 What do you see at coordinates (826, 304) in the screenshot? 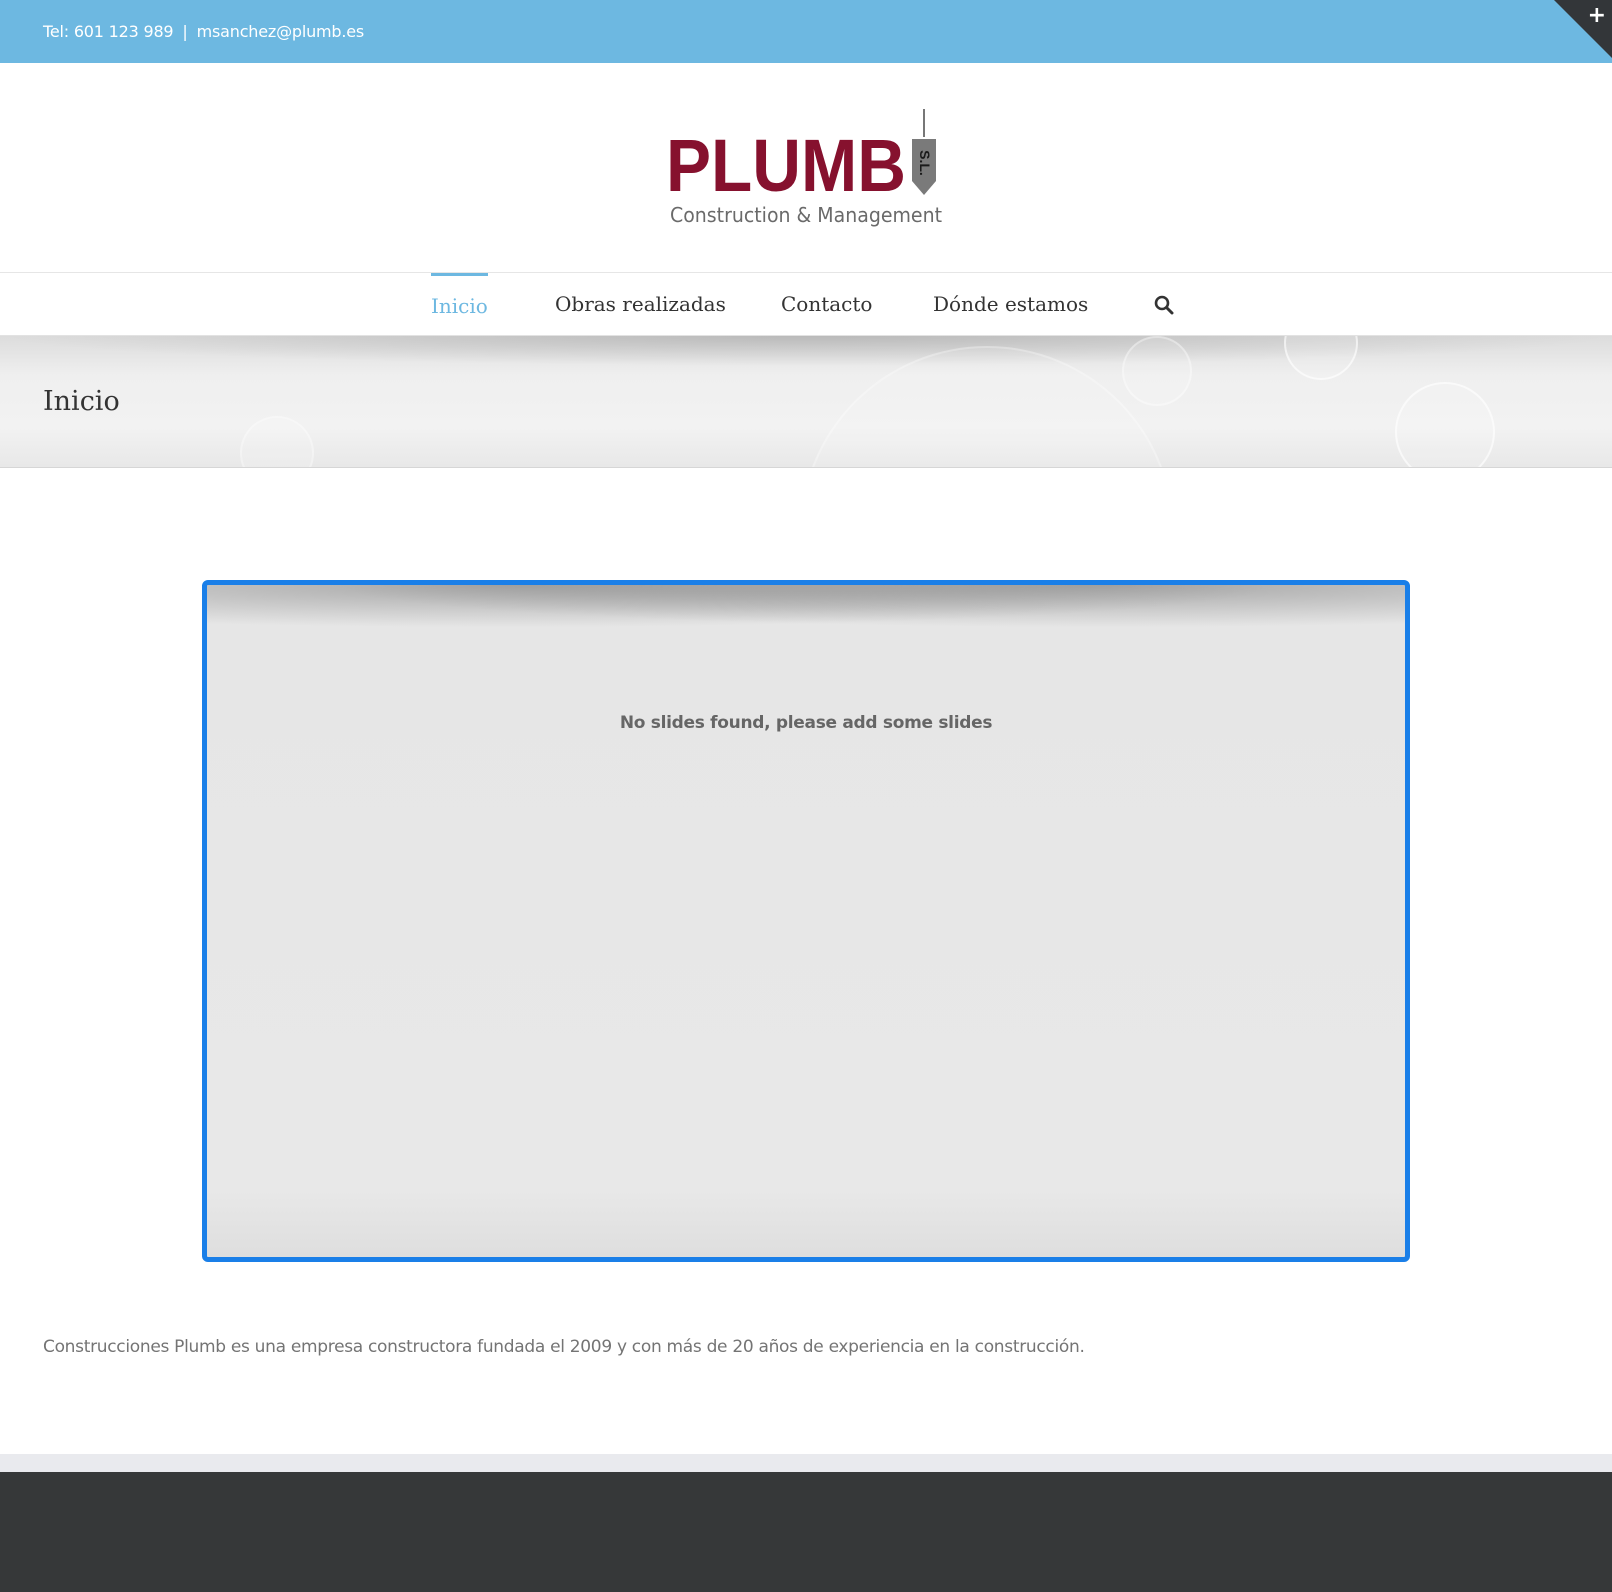
I see `nav-item-contacto: Contacto` at bounding box center [826, 304].